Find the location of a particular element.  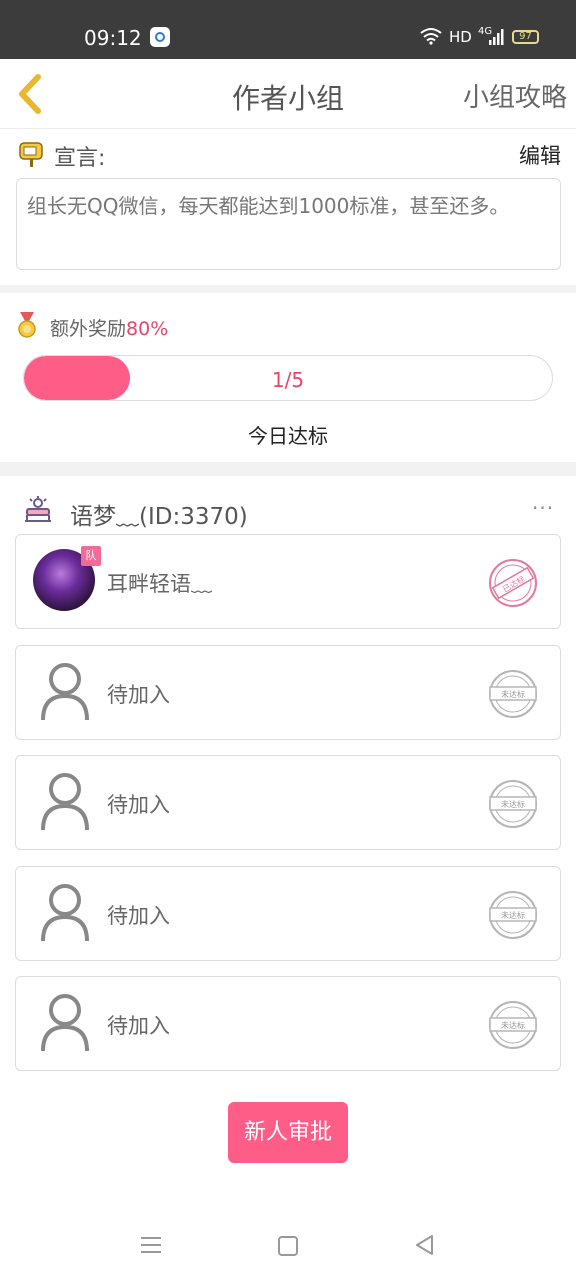

team-icon is located at coordinates (38, 509).